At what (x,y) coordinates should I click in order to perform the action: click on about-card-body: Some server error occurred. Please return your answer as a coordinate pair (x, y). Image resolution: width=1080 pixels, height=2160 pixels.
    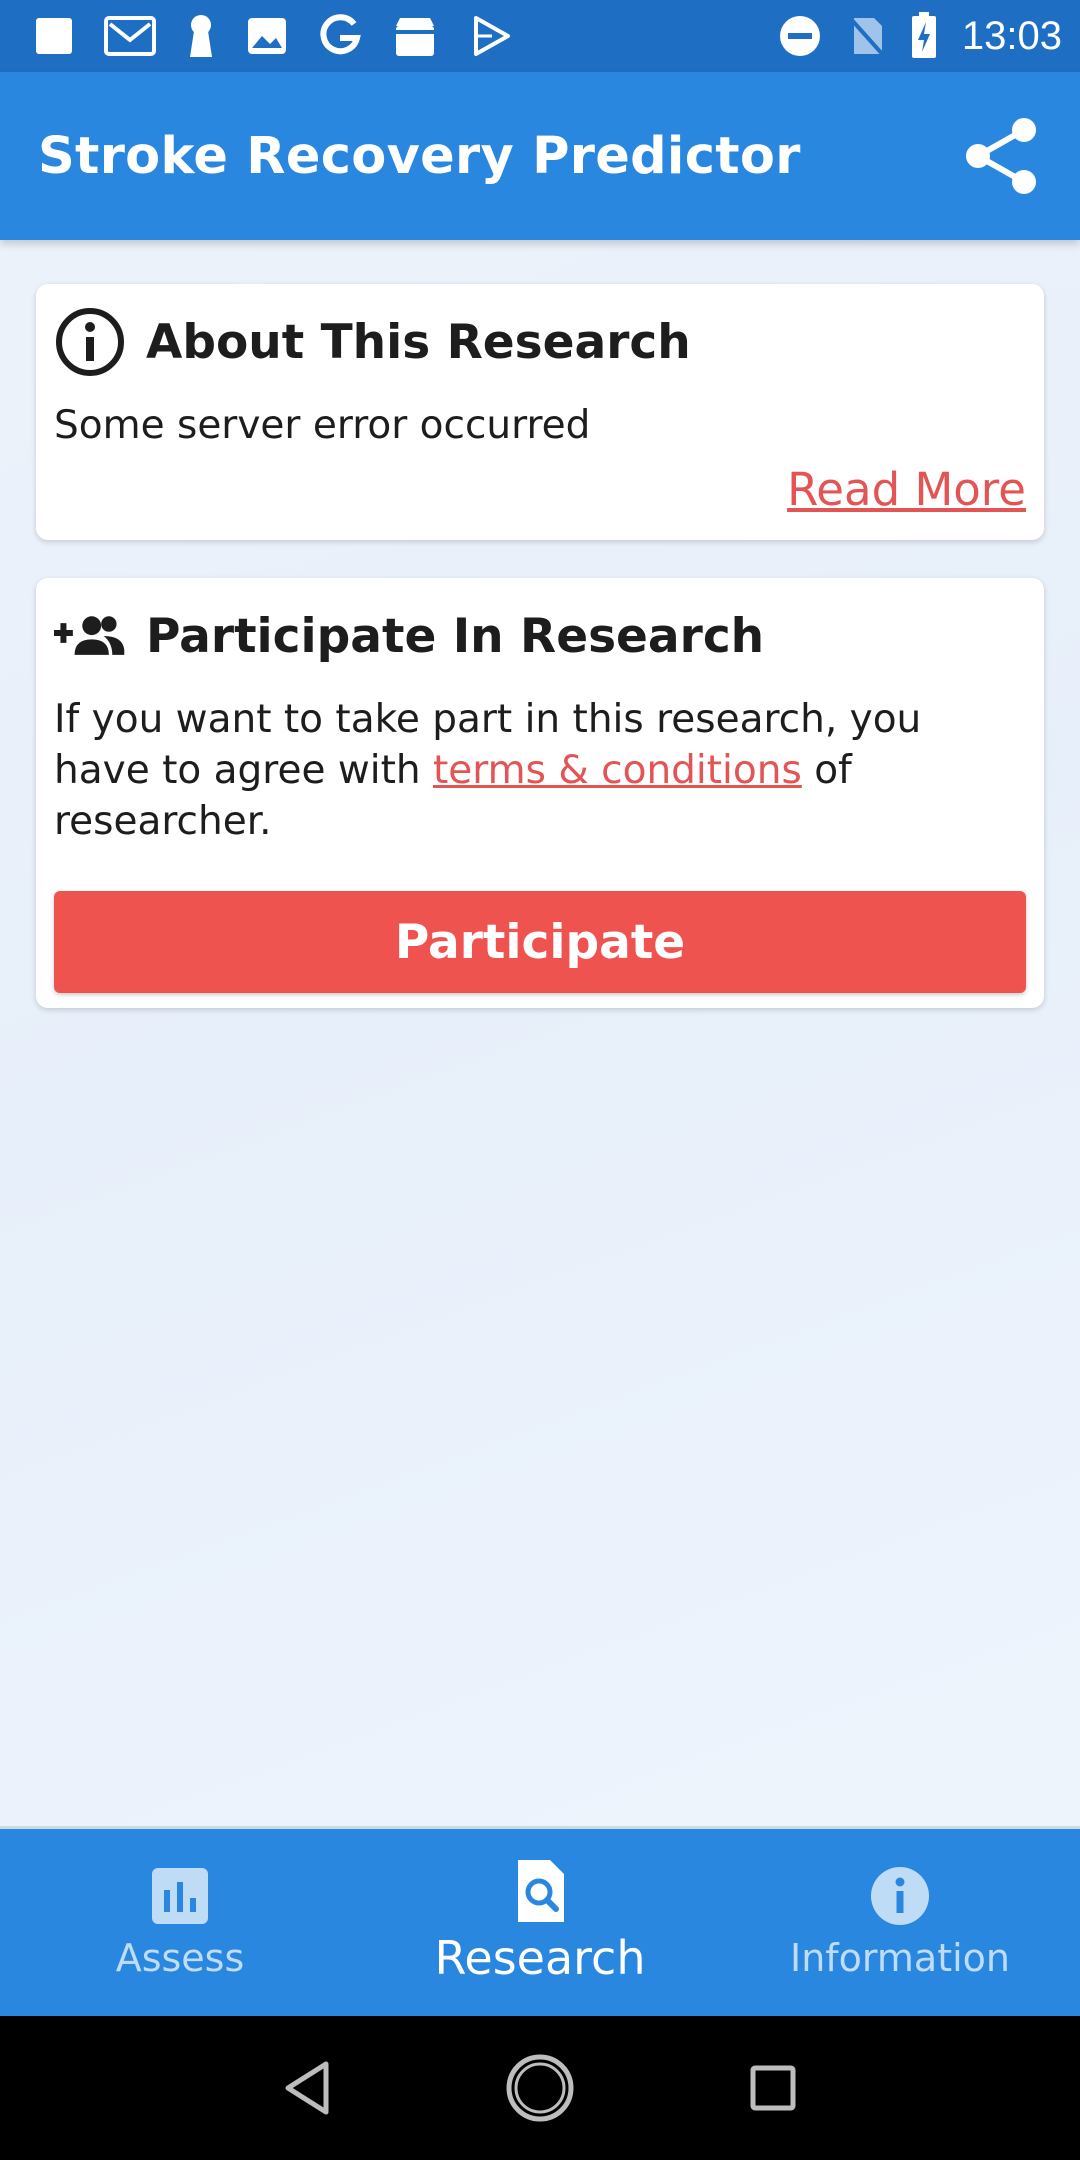
    Looking at the image, I should click on (322, 425).